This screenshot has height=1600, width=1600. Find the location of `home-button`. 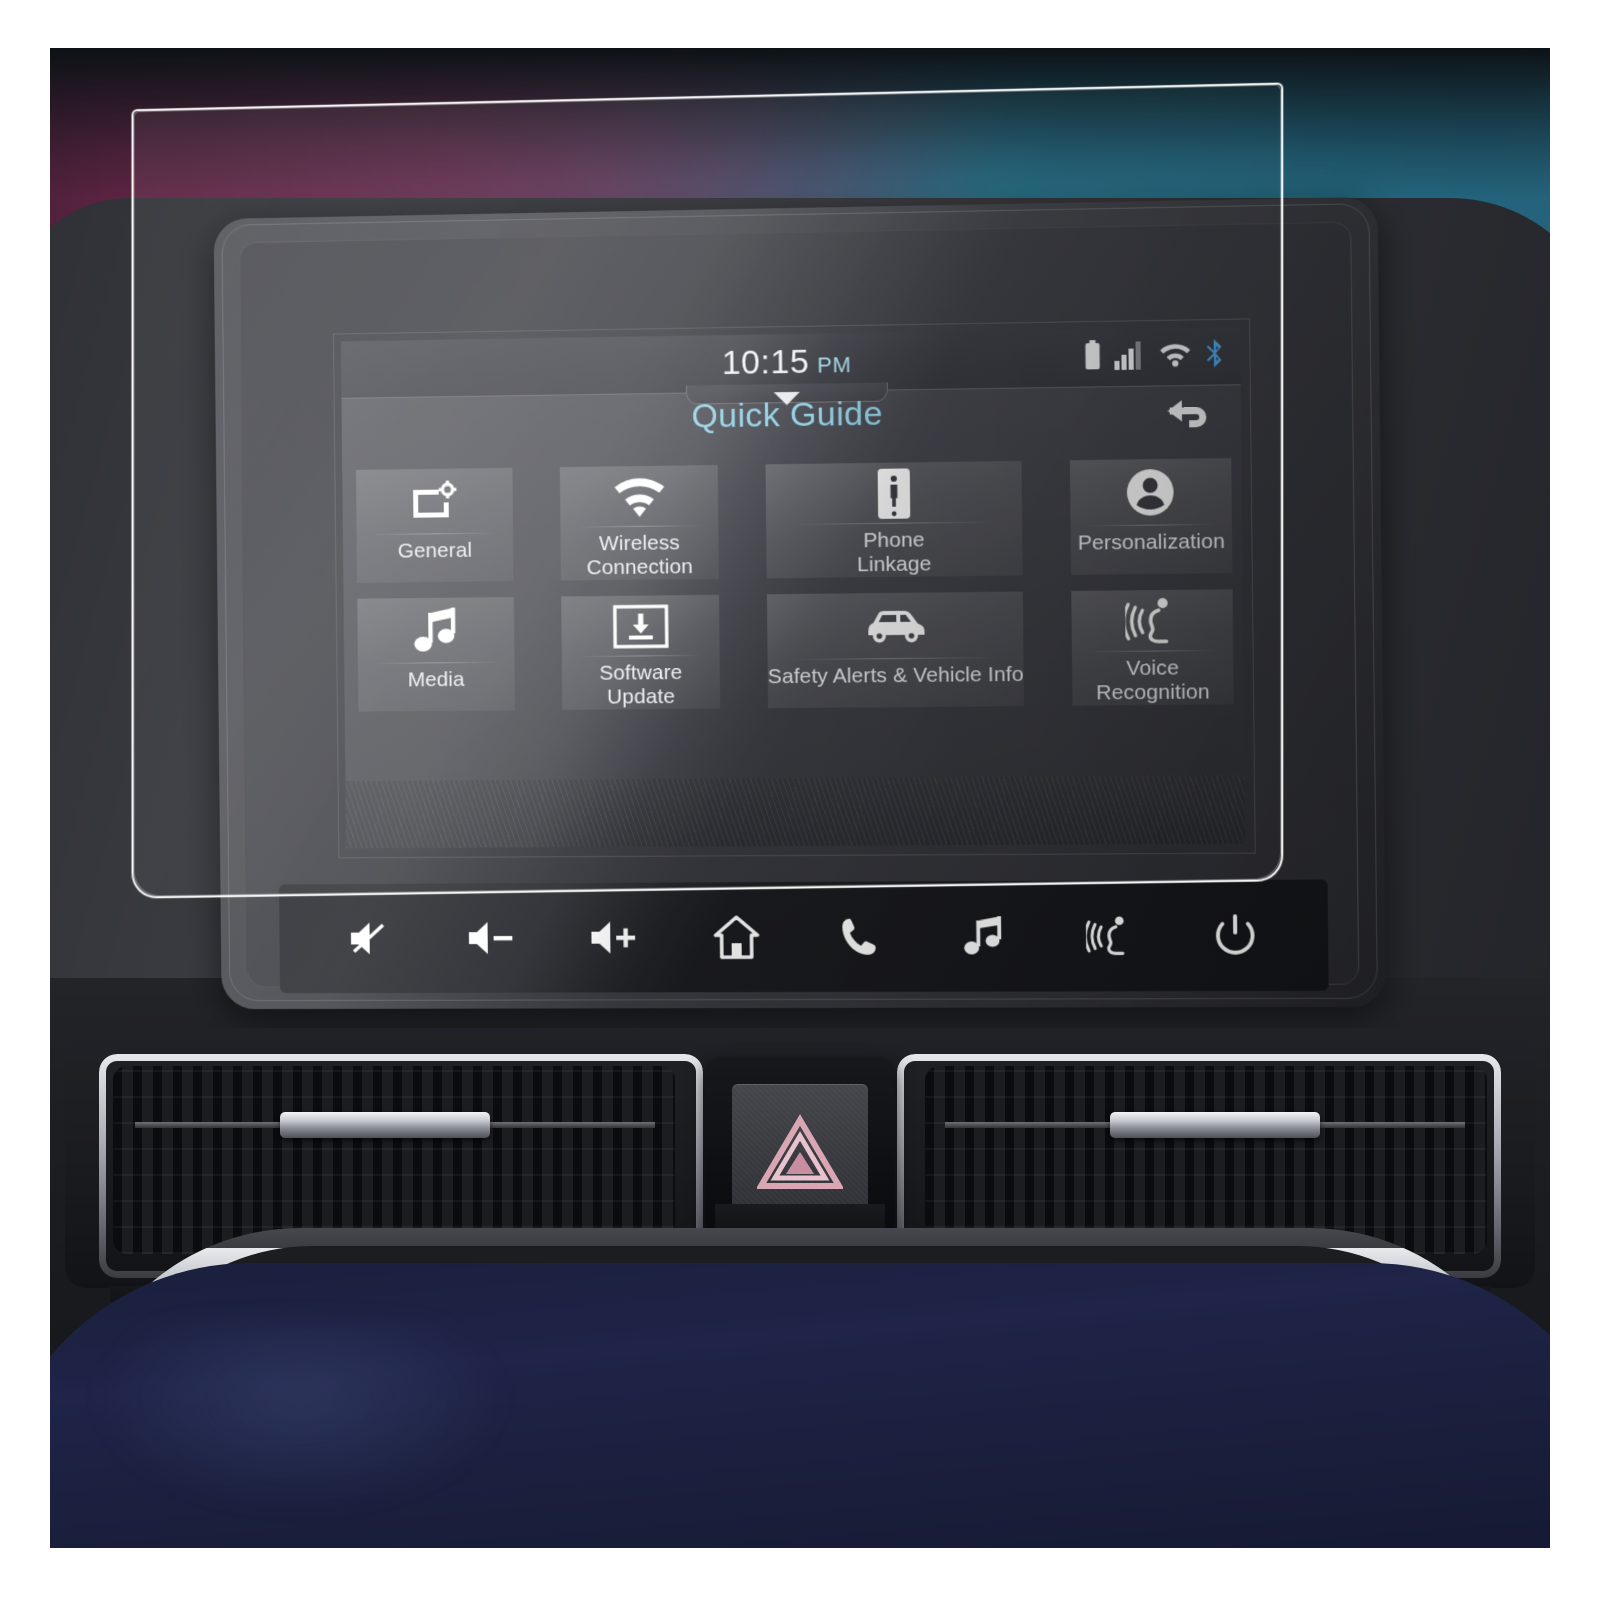

home-button is located at coordinates (736, 937).